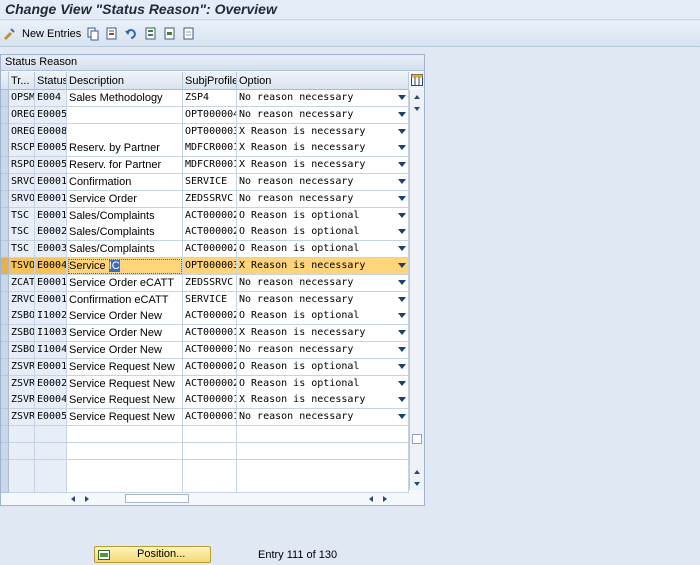 The width and height of the screenshot is (700, 565). Describe the element at coordinates (22, 468) in the screenshot. I see `cell-transaction` at that location.